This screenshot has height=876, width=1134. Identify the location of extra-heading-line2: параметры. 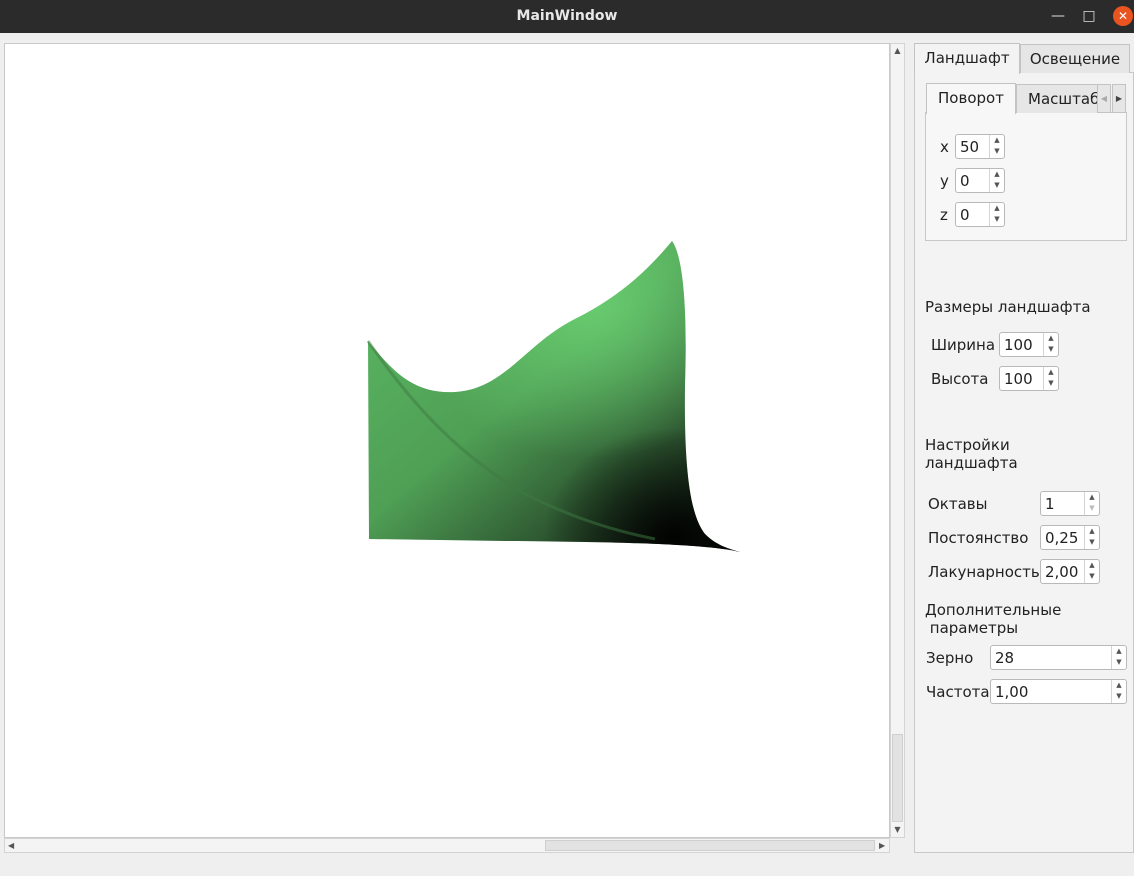
(972, 628).